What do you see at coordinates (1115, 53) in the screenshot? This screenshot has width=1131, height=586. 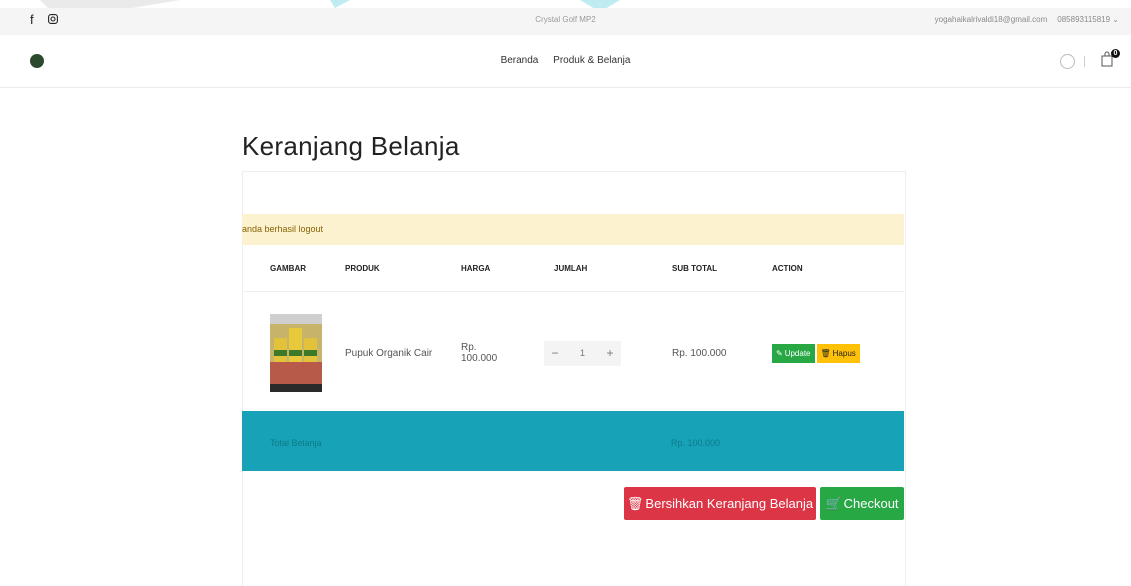 I see `cart-count-badge: 0` at bounding box center [1115, 53].